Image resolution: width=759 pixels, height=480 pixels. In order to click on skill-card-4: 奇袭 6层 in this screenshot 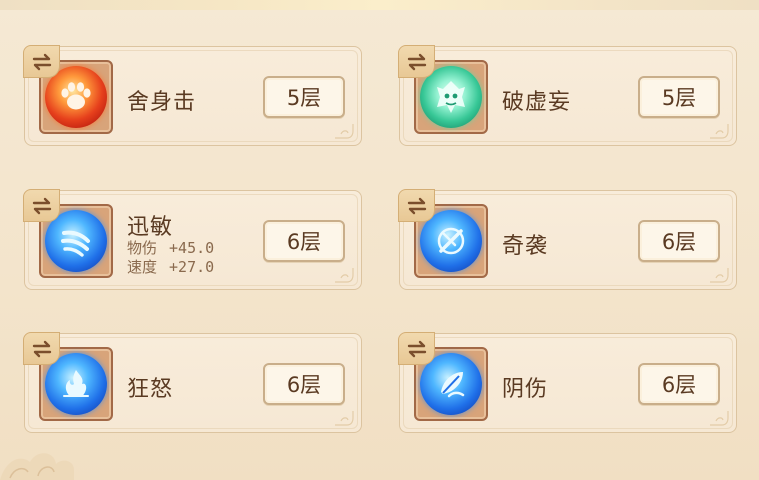, I will do `click(567, 239)`.